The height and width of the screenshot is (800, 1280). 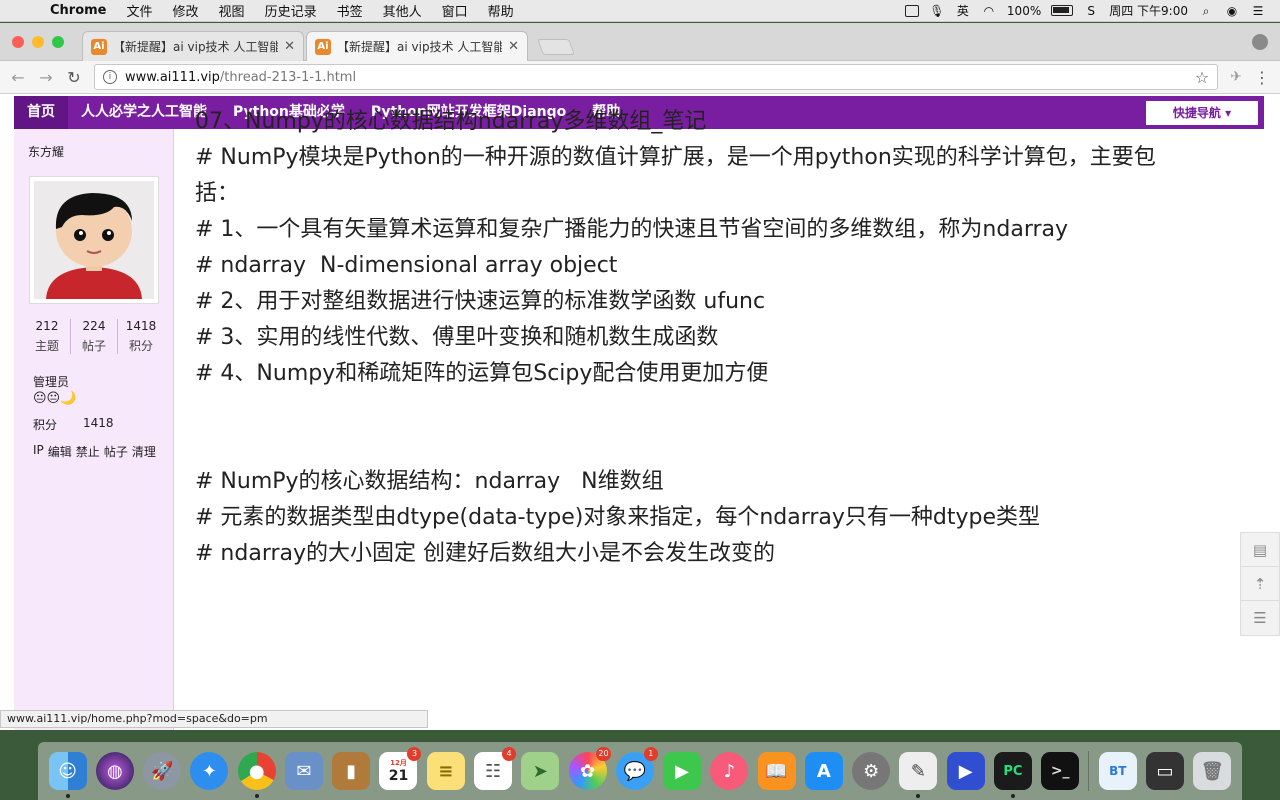 What do you see at coordinates (55, 398) in the screenshot?
I see `rank-emoji-icons: 😐😐🌙` at bounding box center [55, 398].